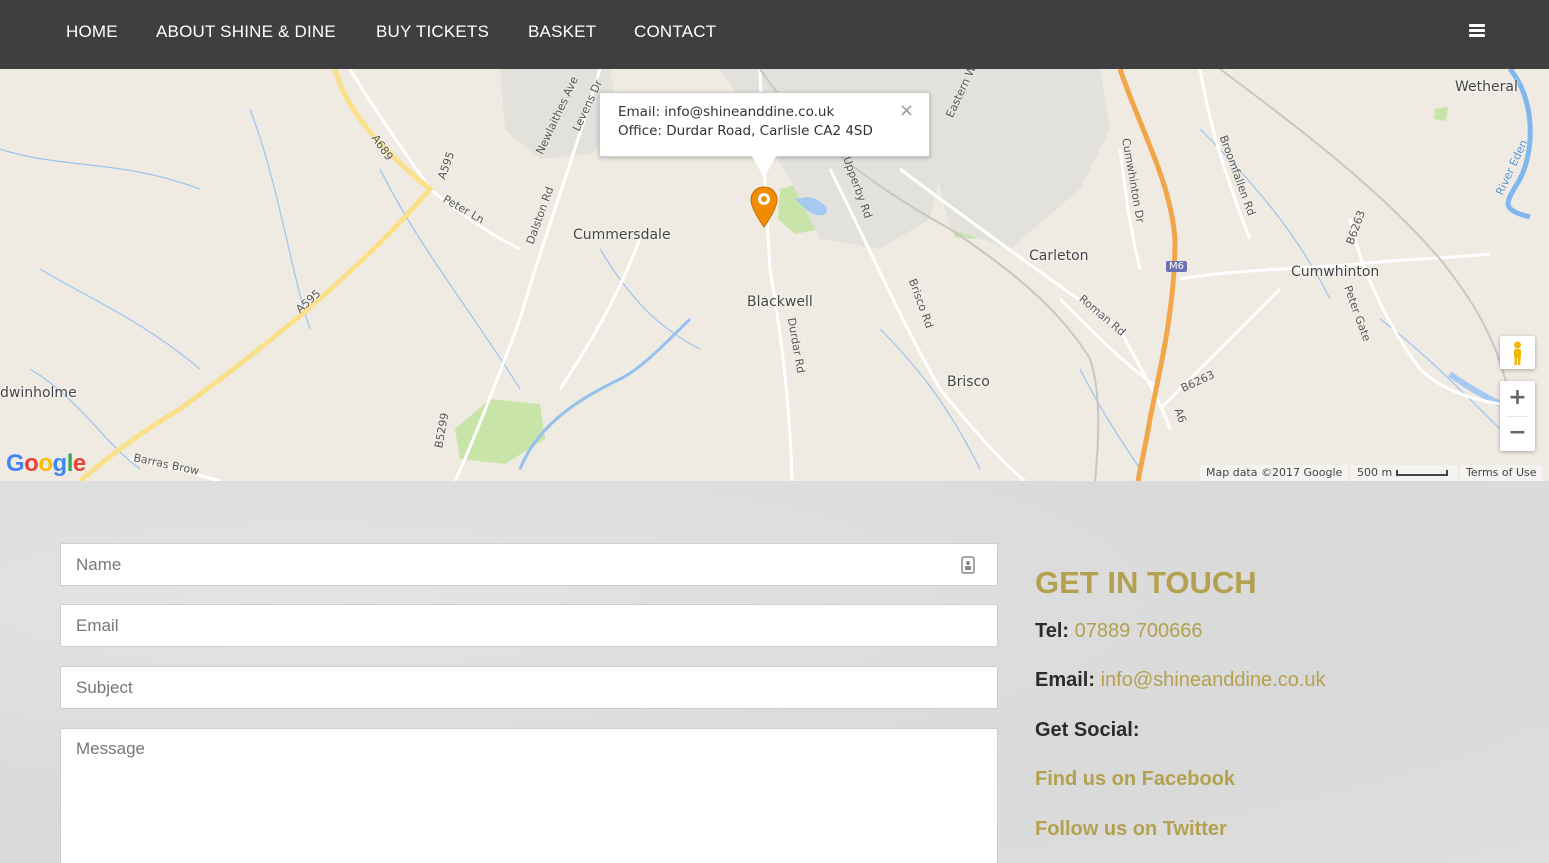 Image resolution: width=1549 pixels, height=863 pixels. I want to click on message-field: Message, so click(529, 795).